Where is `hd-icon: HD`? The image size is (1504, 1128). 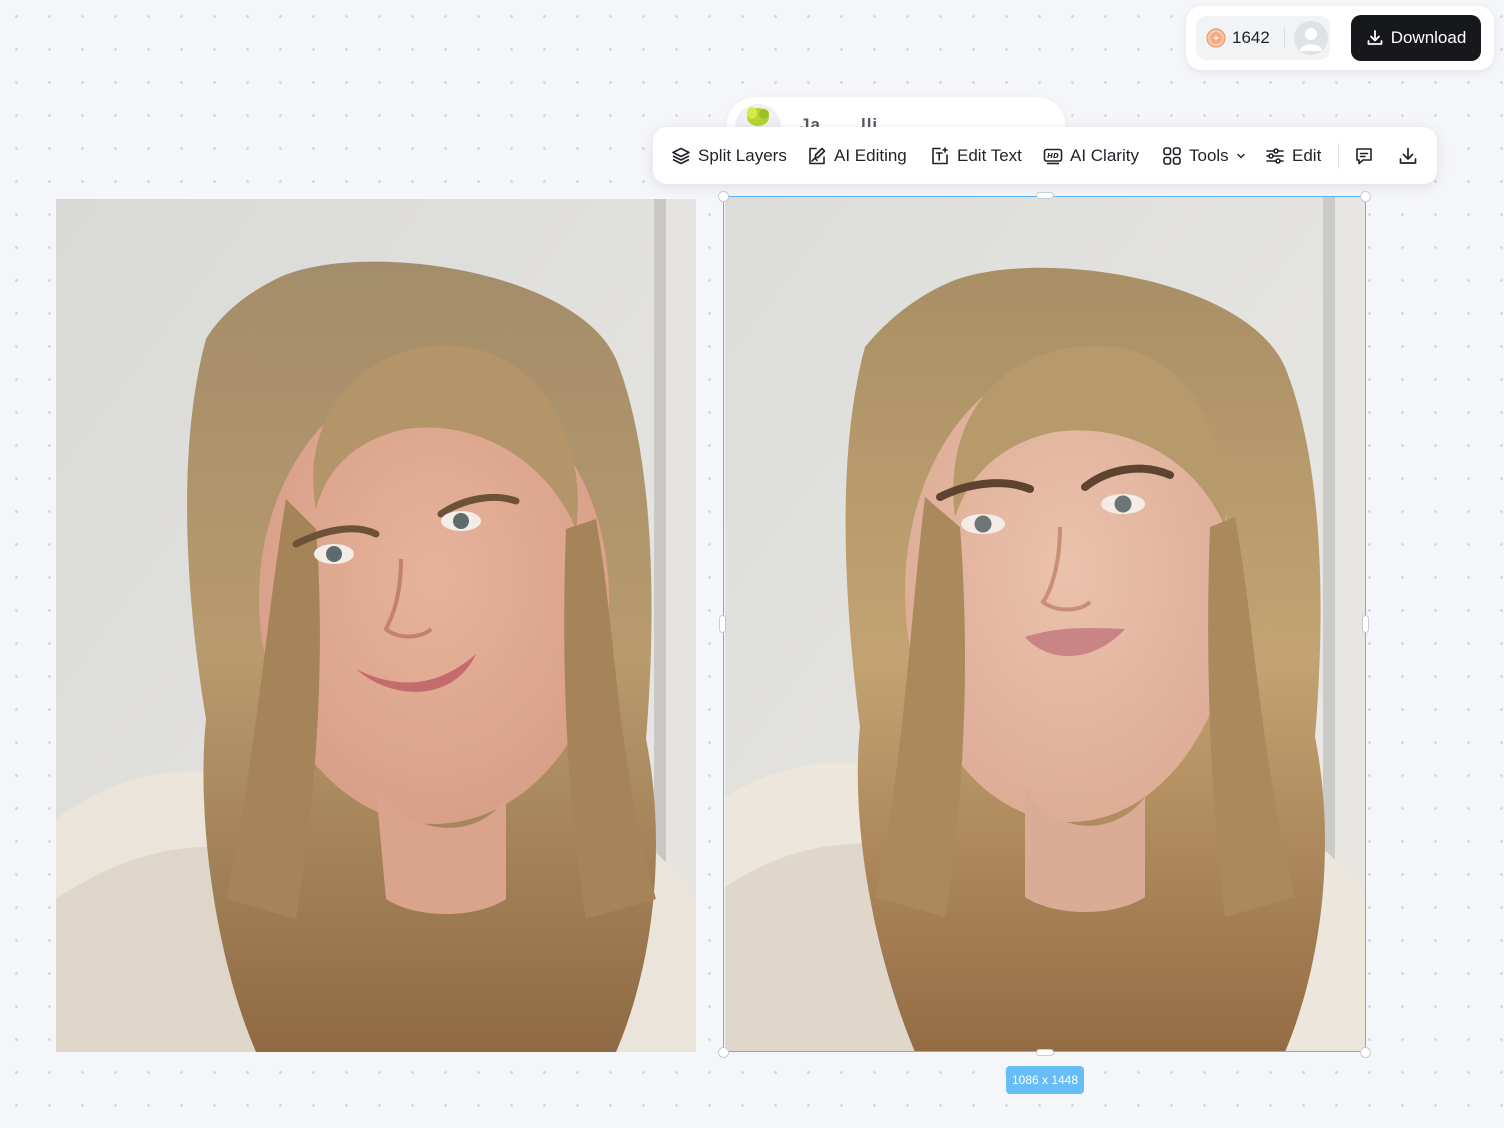
hd-icon: HD is located at coordinates (1053, 156).